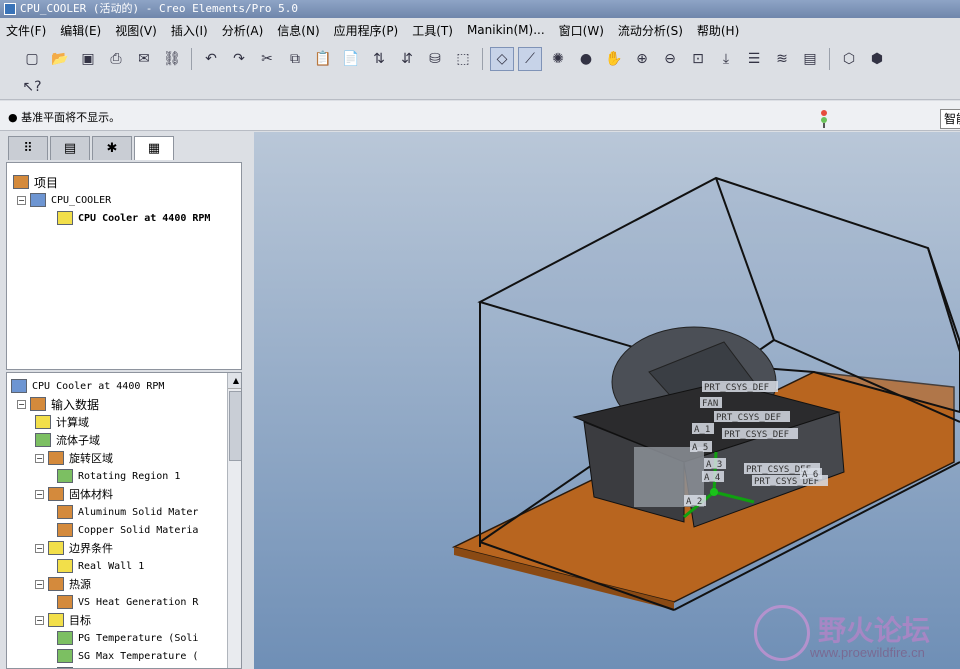  Describe the element at coordinates (87, 386) in the screenshot. I see `flow-tree-root: CPU Cooler at 4400 RPM` at that location.